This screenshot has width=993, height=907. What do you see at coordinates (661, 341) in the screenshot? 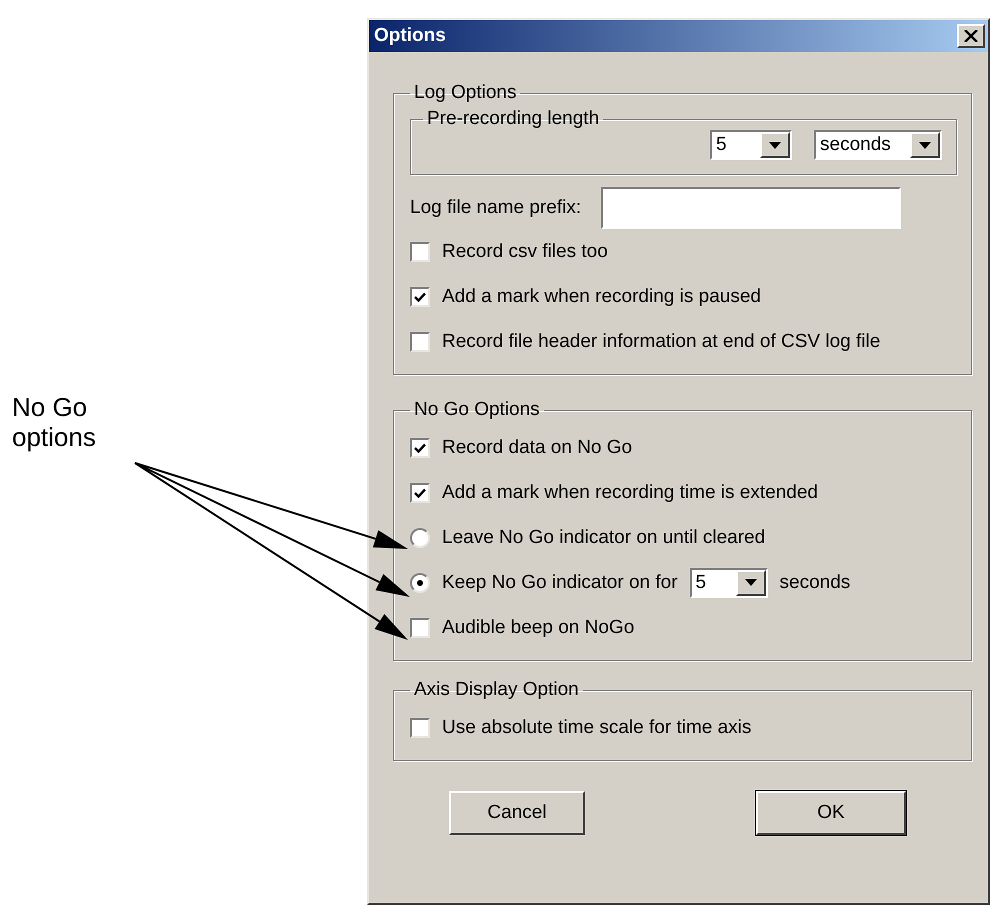
I see `option-label: Record file header information at end of CSV log file` at bounding box center [661, 341].